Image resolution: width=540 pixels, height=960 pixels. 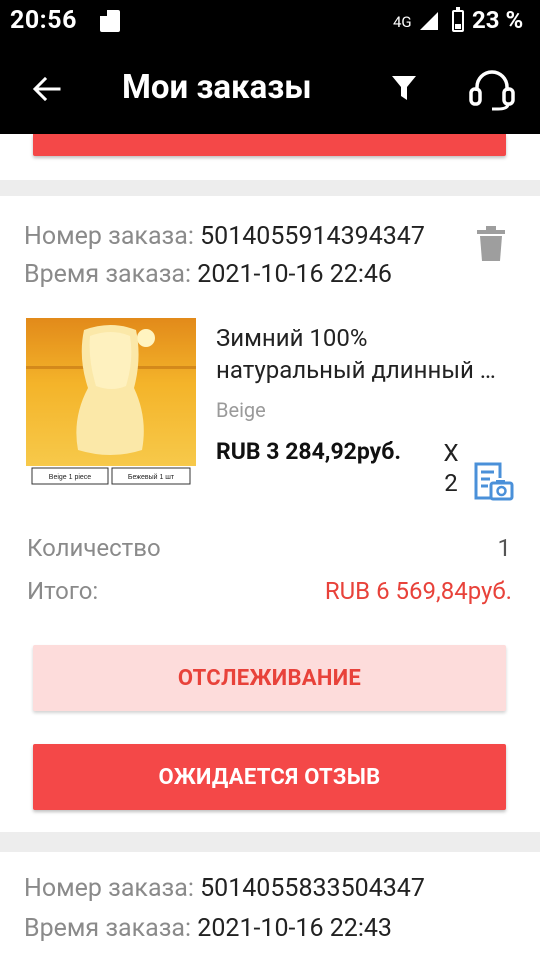 I want to click on back-arrow-icon, so click(x=46, y=89).